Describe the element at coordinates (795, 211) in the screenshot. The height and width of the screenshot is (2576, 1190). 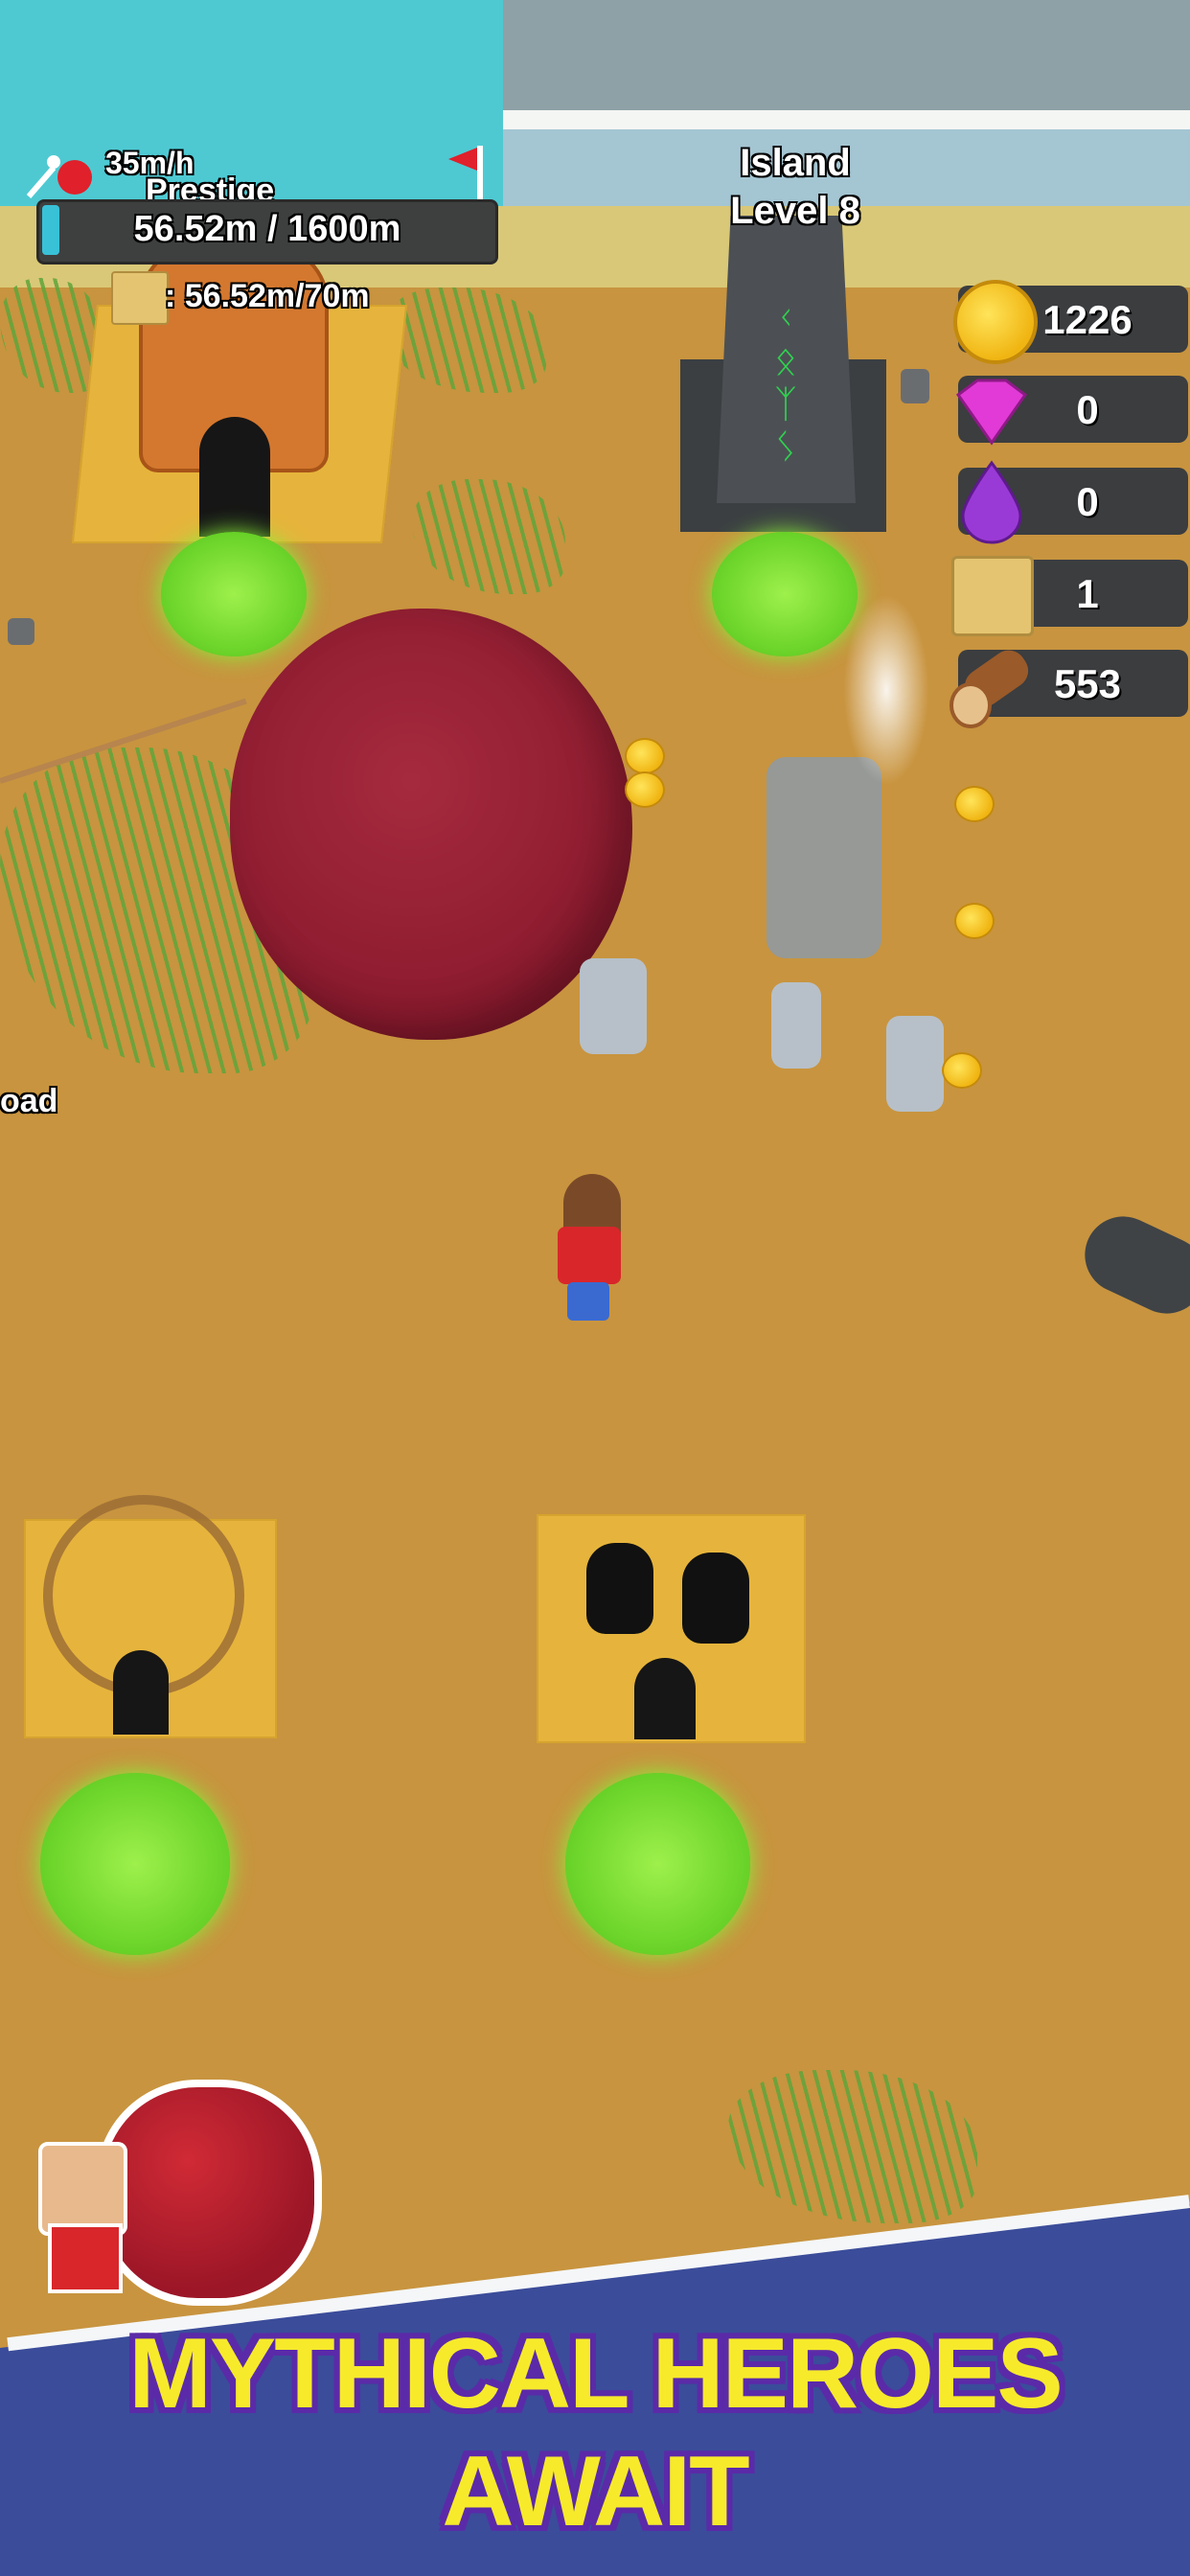
I see `island-level: Level 8` at that location.